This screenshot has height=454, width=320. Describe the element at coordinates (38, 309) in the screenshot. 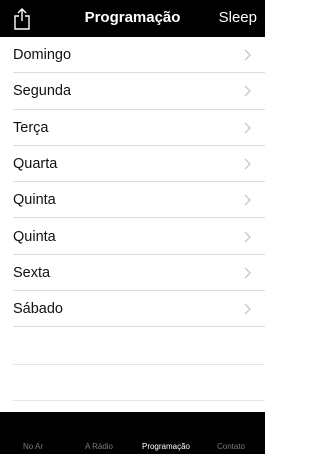

I see `day-label: Sábado` at that location.